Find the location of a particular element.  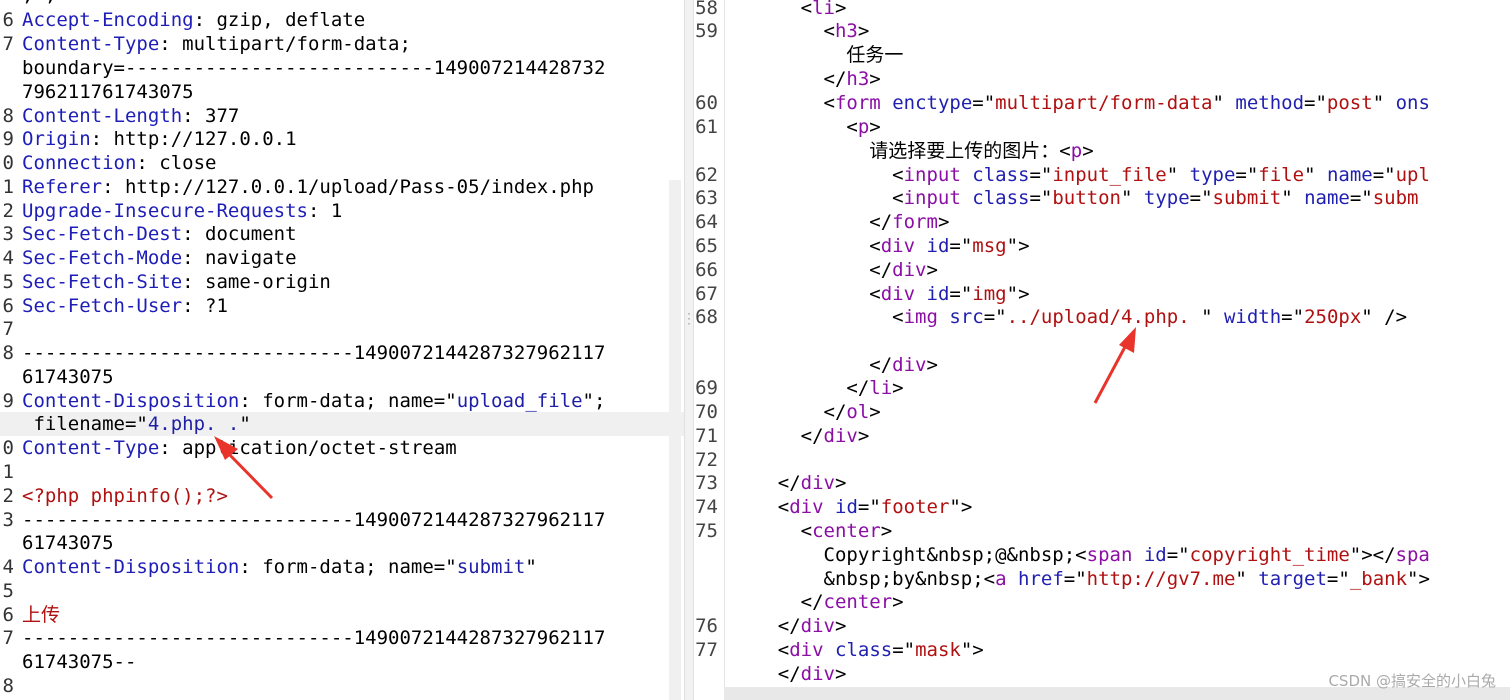

arrow-icon-right is located at coordinates (1114, 365).